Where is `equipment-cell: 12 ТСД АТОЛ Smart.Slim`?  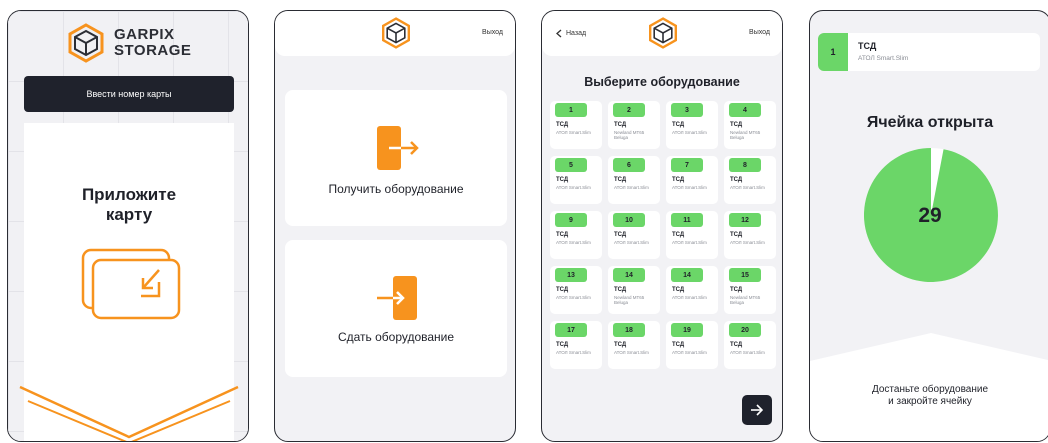
equipment-cell: 12 ТСД АТОЛ Smart.Slim is located at coordinates (750, 235).